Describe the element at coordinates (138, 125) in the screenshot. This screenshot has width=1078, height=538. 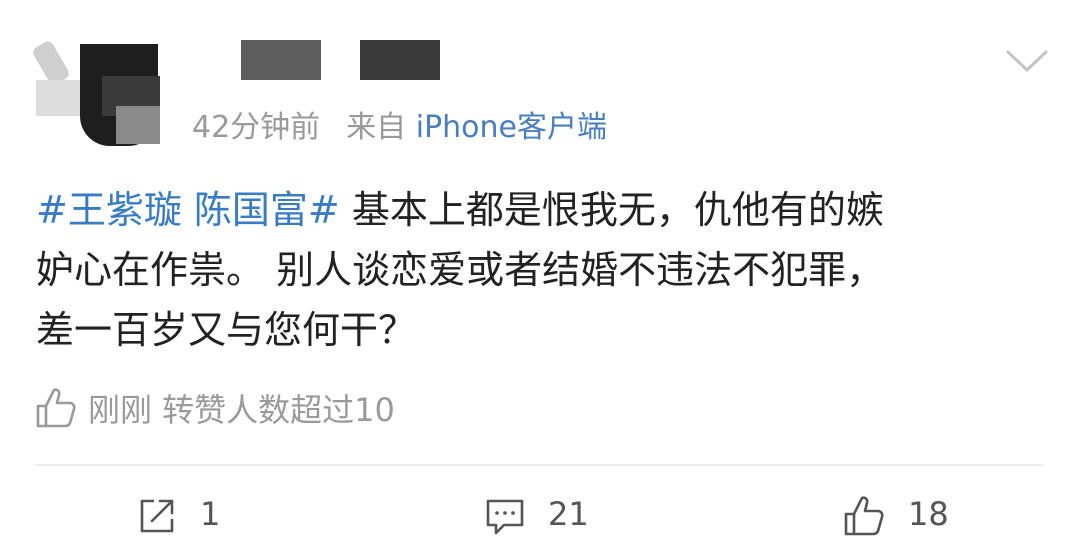
I see `avatar-fragment` at that location.